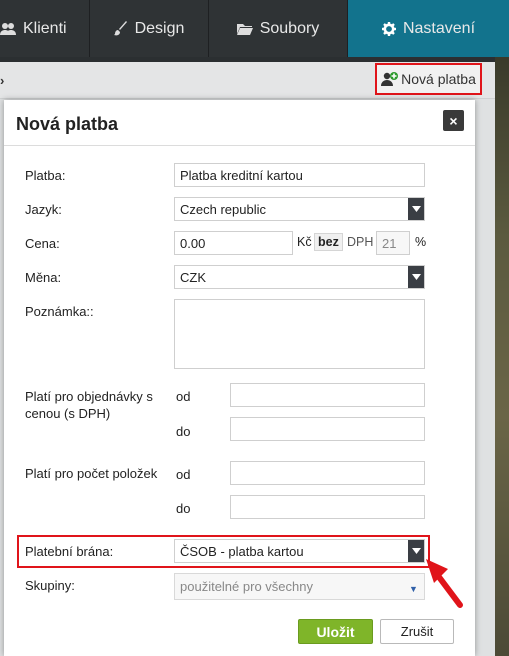  What do you see at coordinates (50, 585) in the screenshot?
I see `skupiny-label: Skupiny:` at bounding box center [50, 585].